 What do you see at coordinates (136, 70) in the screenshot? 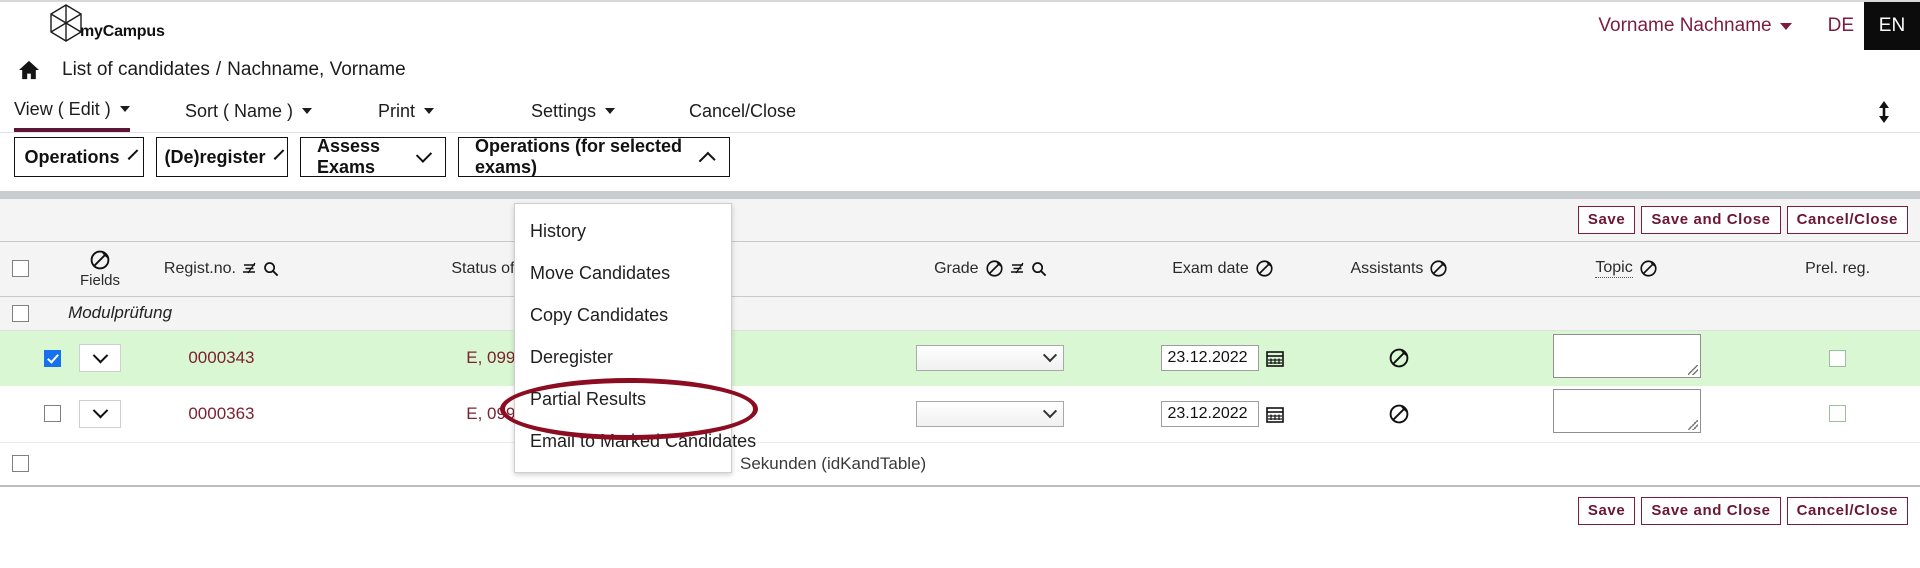
I see `breadcrumb-section: List of candidates` at bounding box center [136, 70].